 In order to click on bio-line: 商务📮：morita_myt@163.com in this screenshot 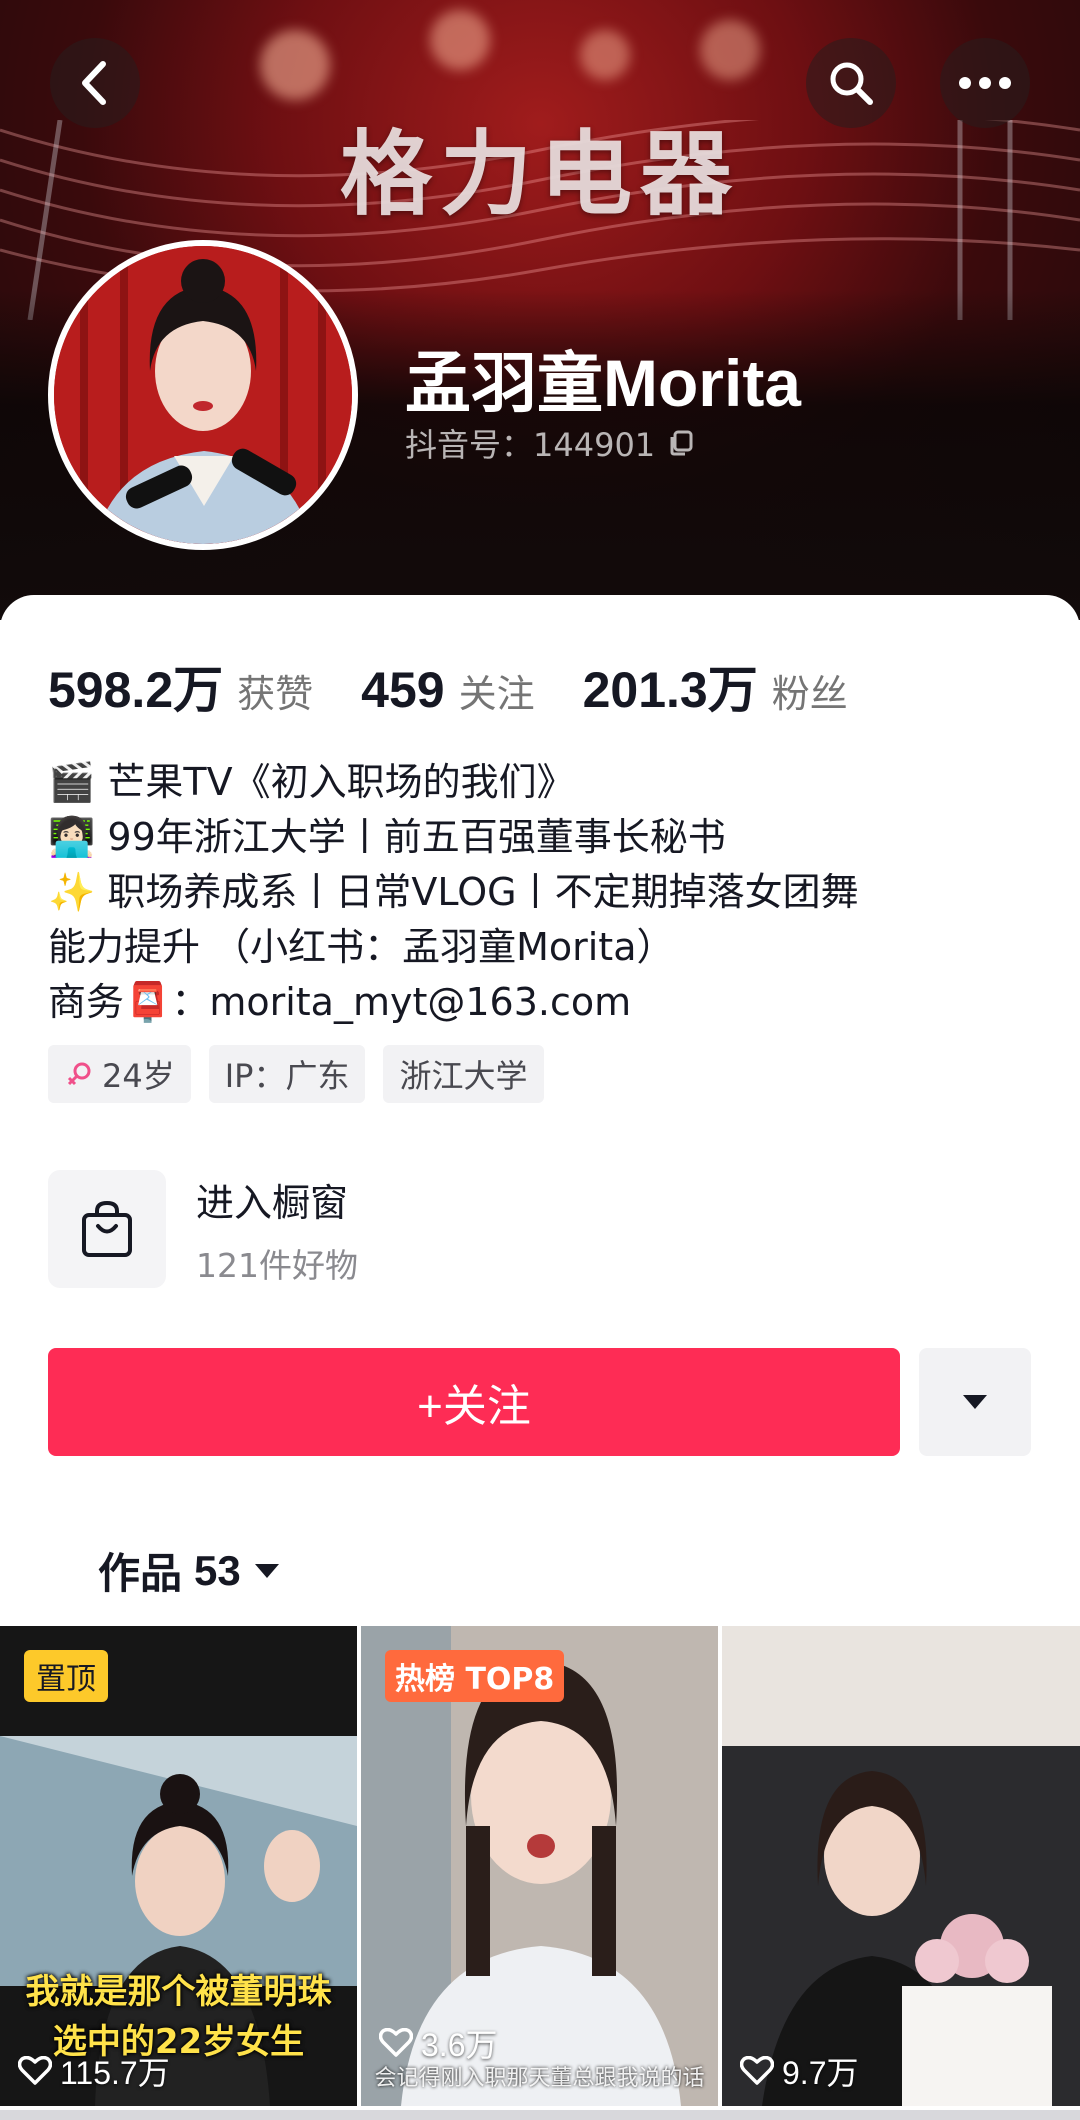, I will do `click(340, 1002)`.